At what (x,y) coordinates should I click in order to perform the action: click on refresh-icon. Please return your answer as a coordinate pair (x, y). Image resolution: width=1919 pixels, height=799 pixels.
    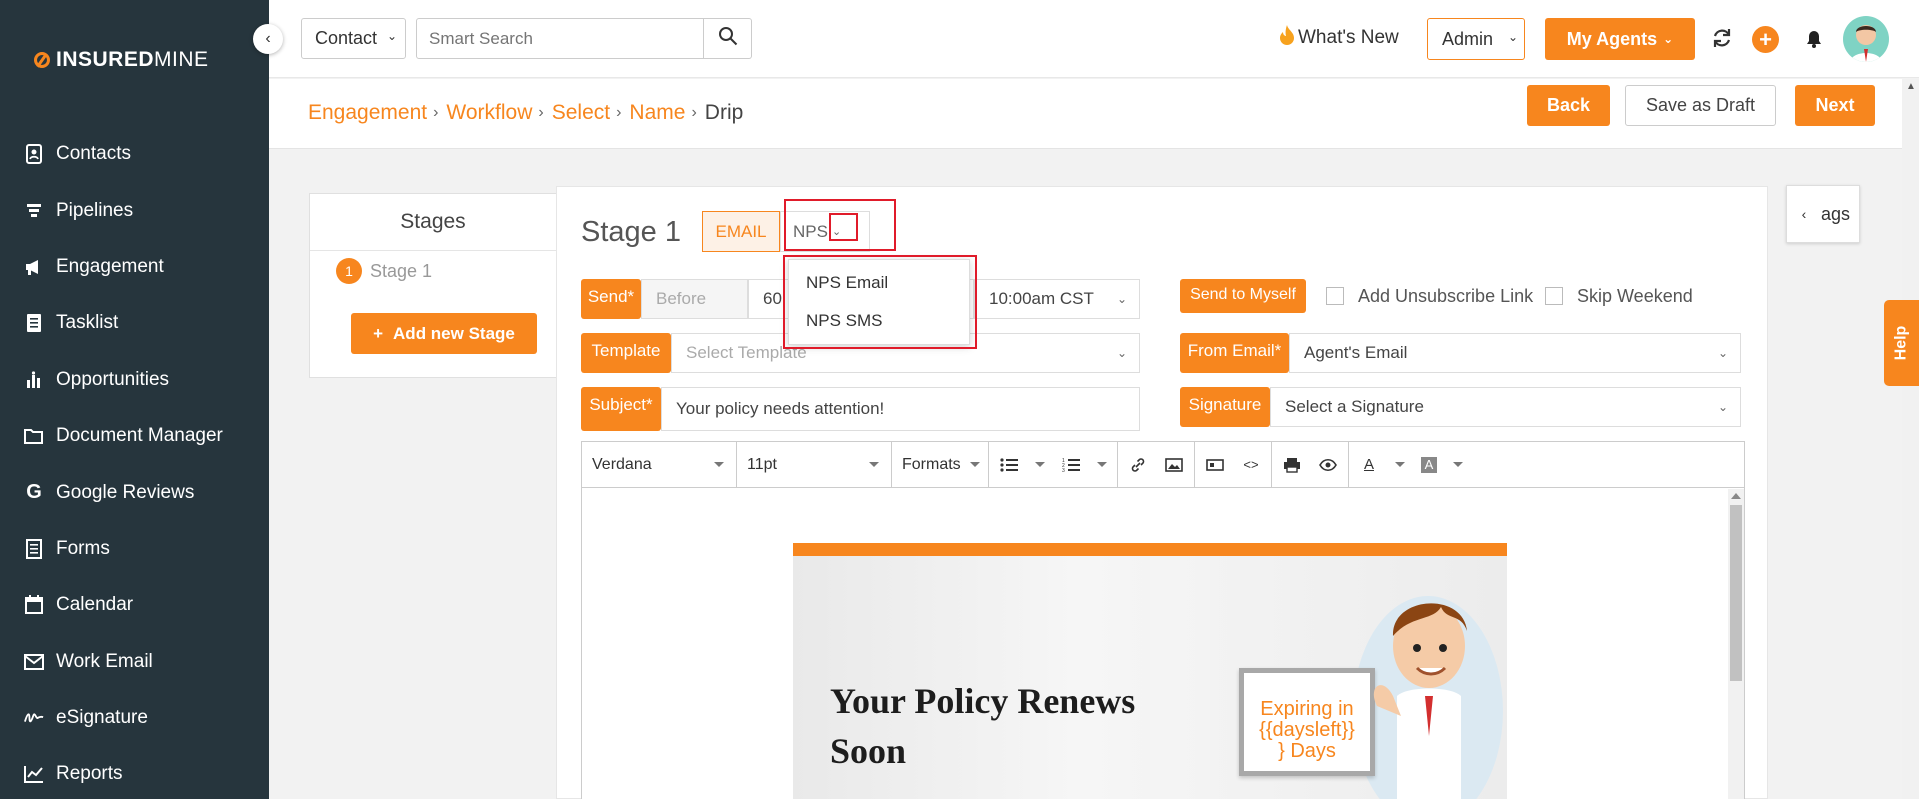
    Looking at the image, I should click on (1722, 38).